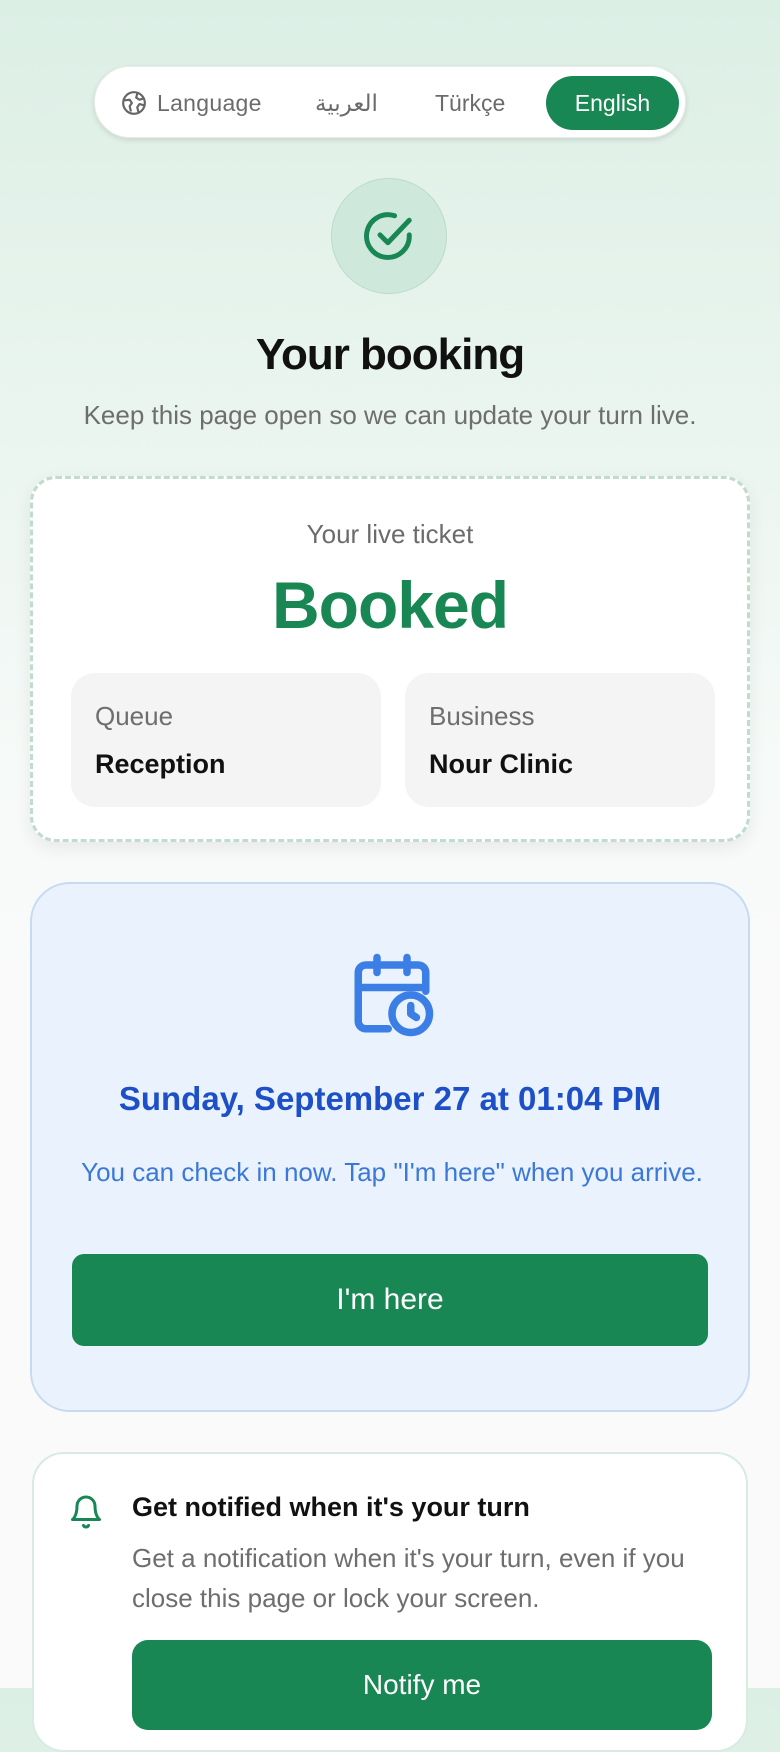 This screenshot has height=1752, width=780. What do you see at coordinates (390, 1300) in the screenshot?
I see `im-here-button: I'm here` at bounding box center [390, 1300].